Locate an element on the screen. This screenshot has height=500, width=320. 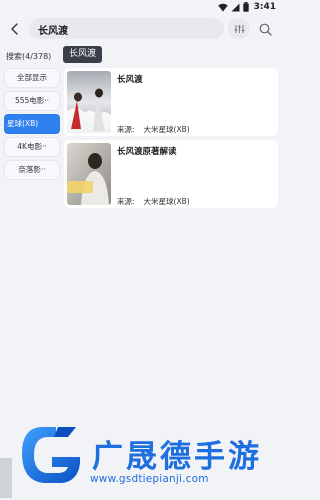
status-icons: 3:41 is located at coordinates (246, 7).